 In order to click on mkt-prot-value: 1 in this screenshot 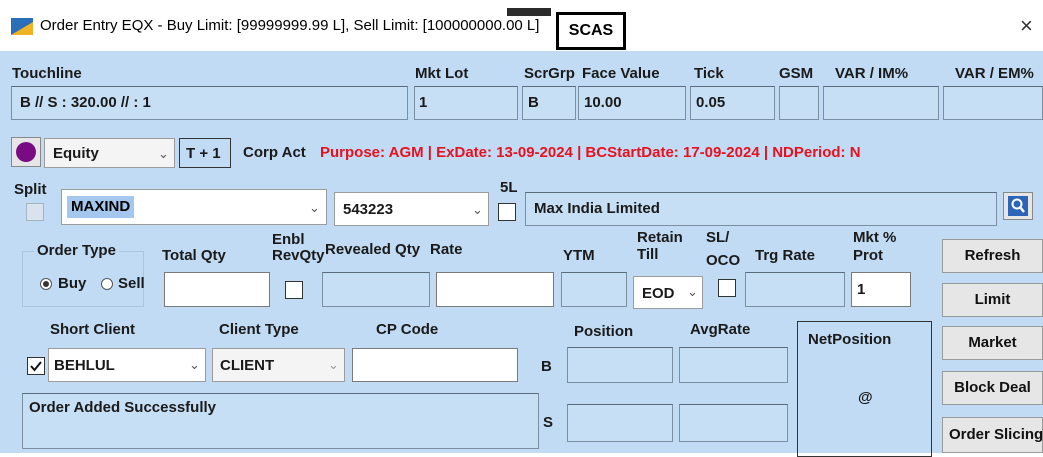, I will do `click(861, 289)`.